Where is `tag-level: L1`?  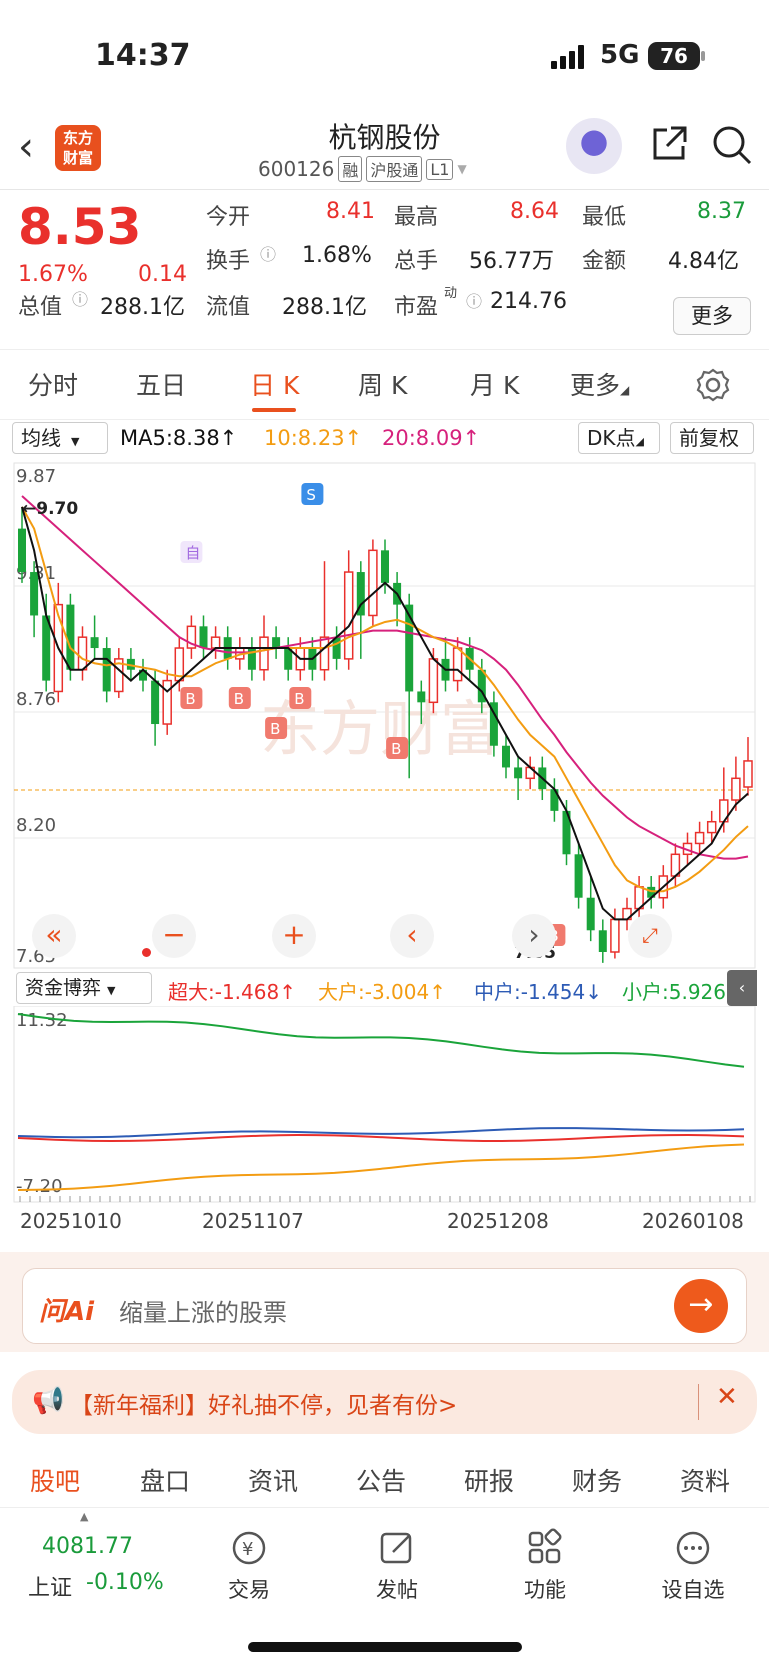
tag-level: L1 is located at coordinates (440, 169).